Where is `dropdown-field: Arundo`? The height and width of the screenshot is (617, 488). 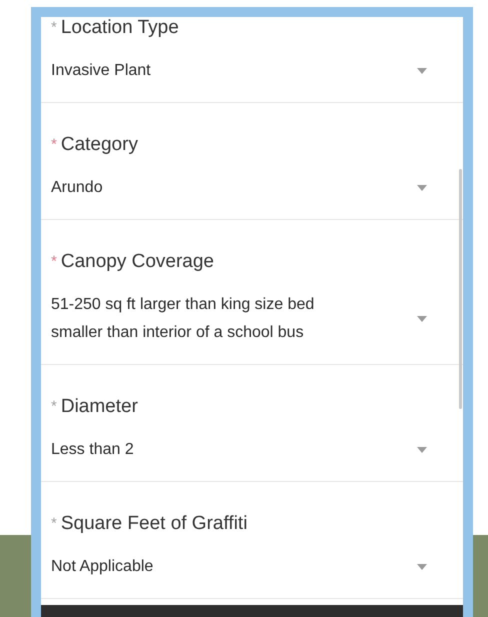
dropdown-field: Arundo is located at coordinates (246, 188).